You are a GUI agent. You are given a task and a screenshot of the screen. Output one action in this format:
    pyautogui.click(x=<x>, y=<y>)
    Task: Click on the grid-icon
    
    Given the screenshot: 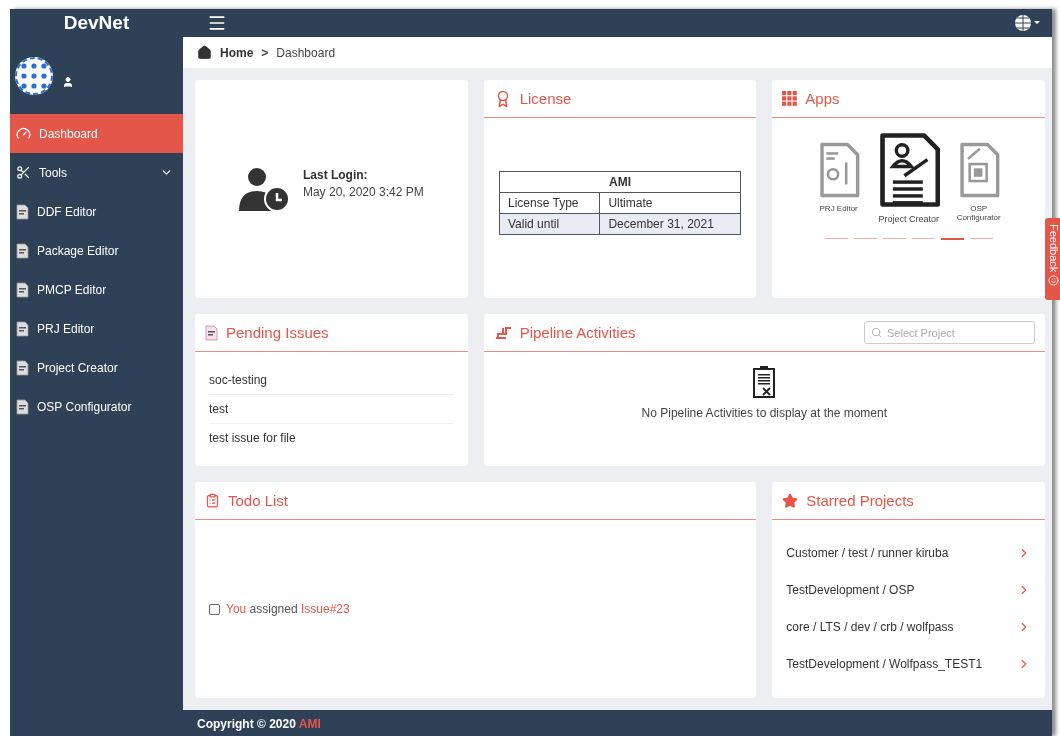 What is the action you would take?
    pyautogui.click(x=790, y=98)
    